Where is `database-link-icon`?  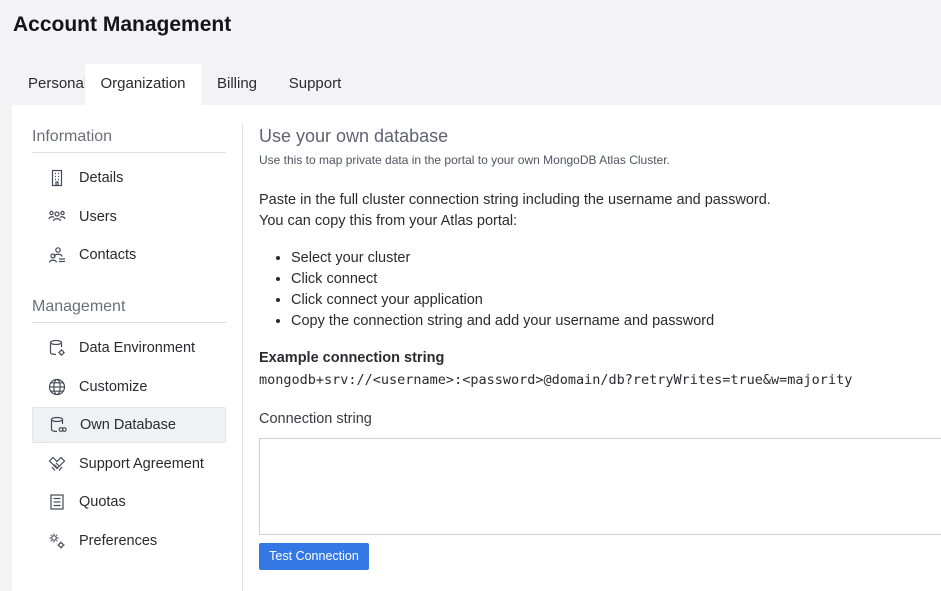
database-link-icon is located at coordinates (58, 425).